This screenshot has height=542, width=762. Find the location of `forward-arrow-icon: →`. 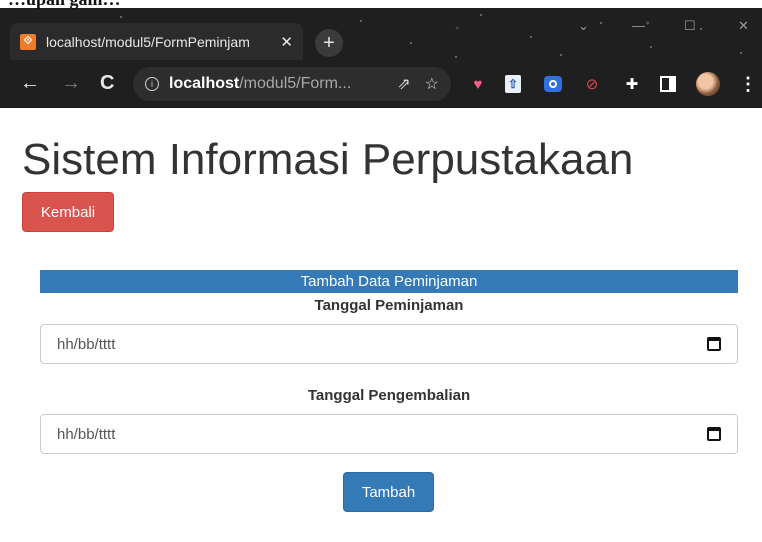

forward-arrow-icon: → is located at coordinates (71, 83).